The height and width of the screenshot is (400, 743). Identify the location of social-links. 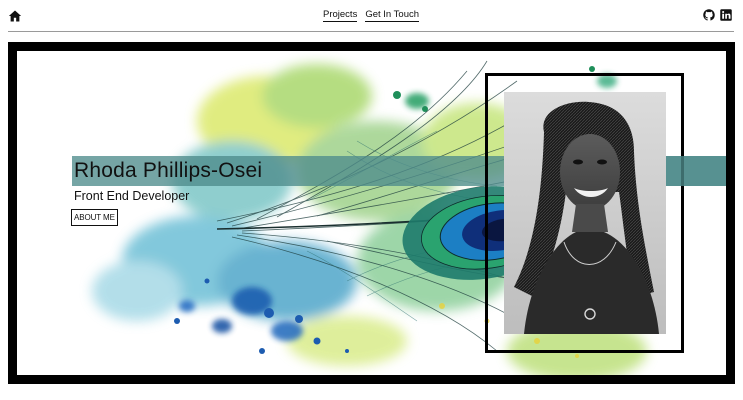
(717, 15).